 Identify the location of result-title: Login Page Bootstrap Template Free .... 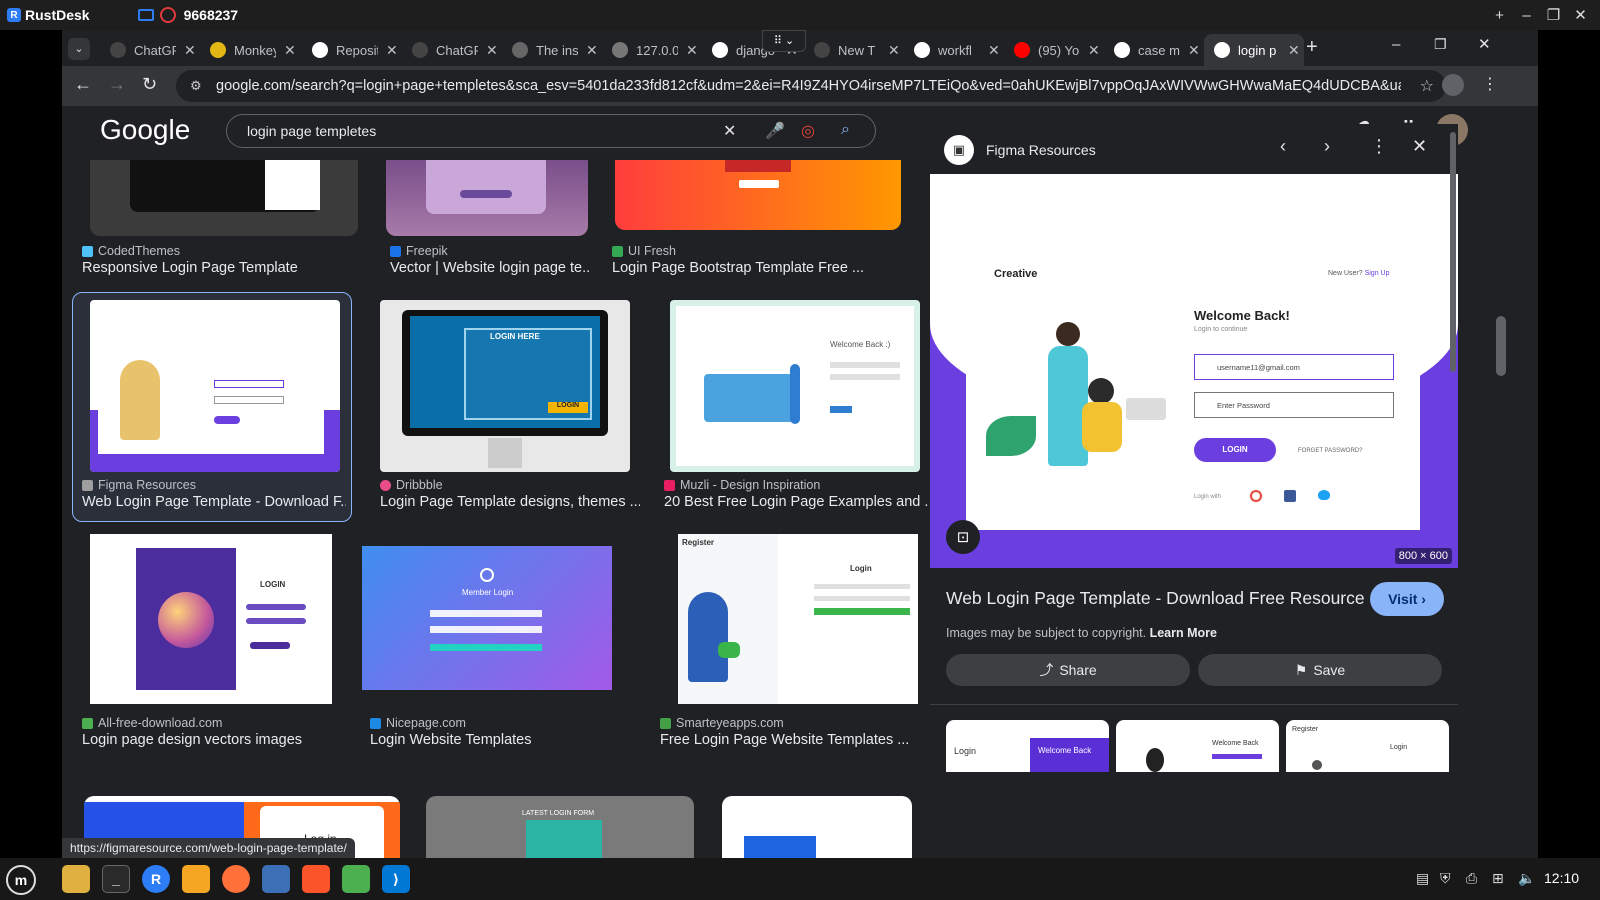
(757, 268).